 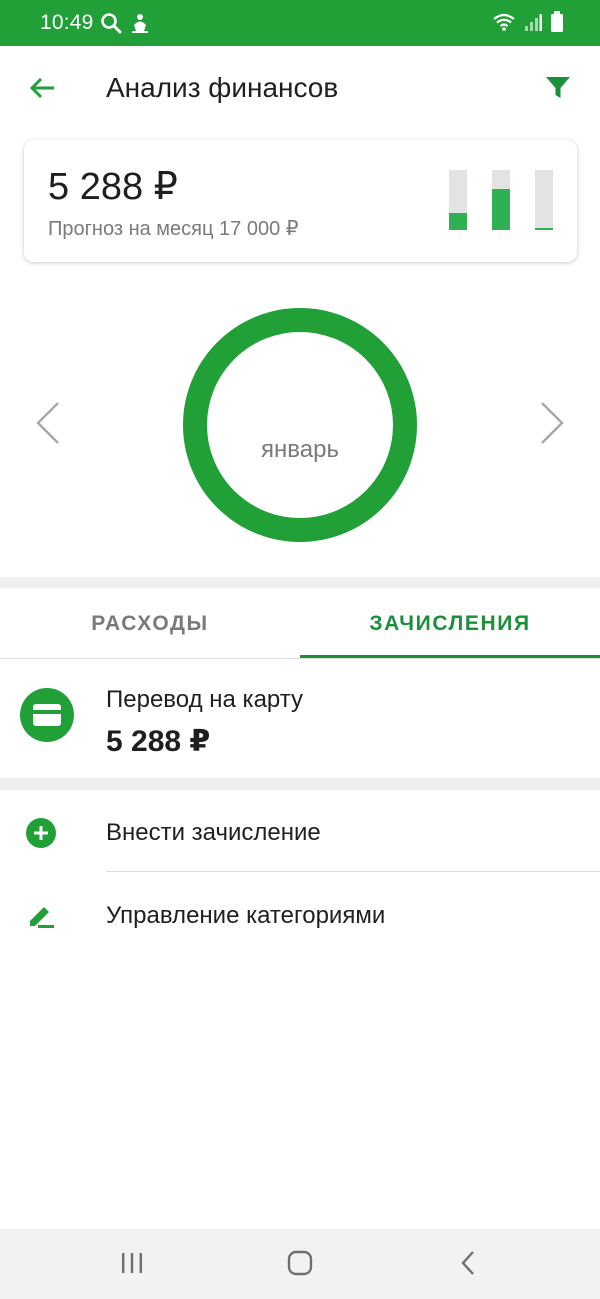 What do you see at coordinates (246, 915) in the screenshot?
I see `manage-categories-label: Управление категориями` at bounding box center [246, 915].